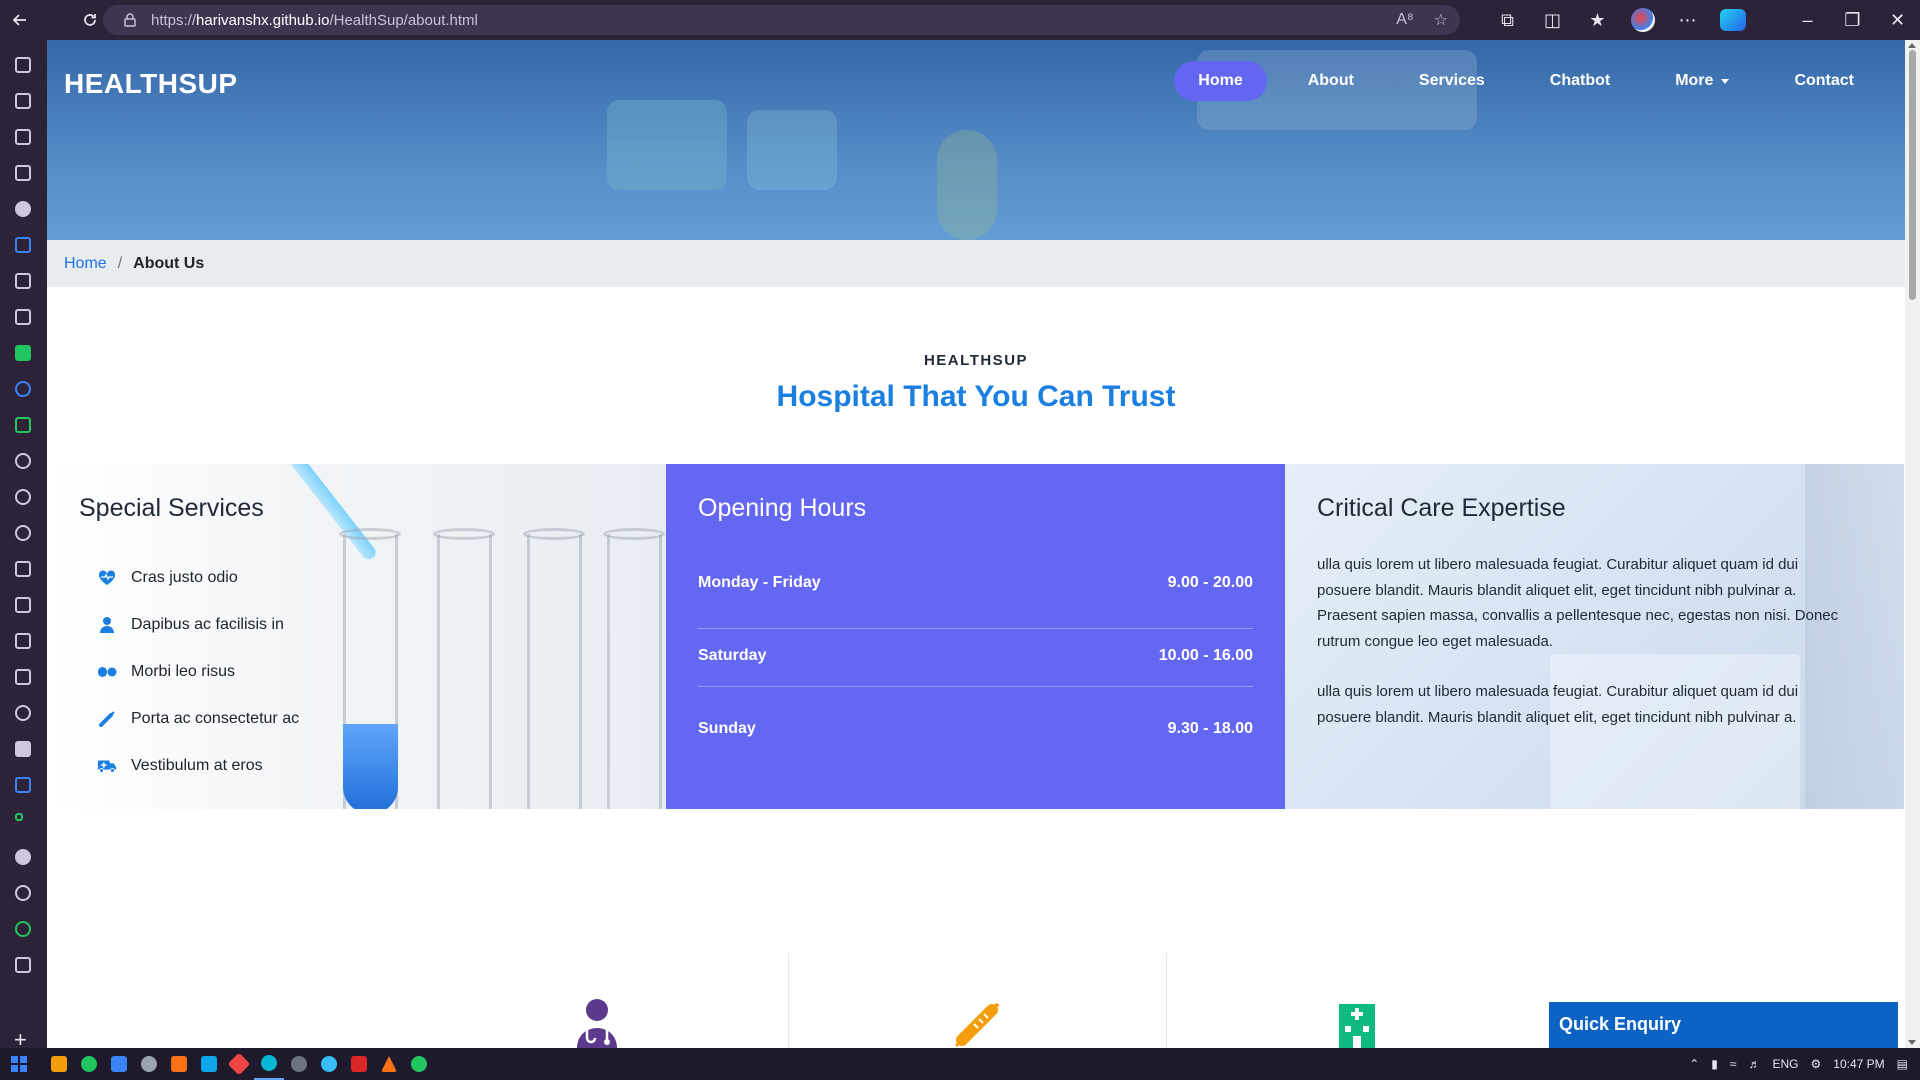 Image resolution: width=1920 pixels, height=1080 pixels. I want to click on nav-chatbot: Chatbot, so click(1580, 81).